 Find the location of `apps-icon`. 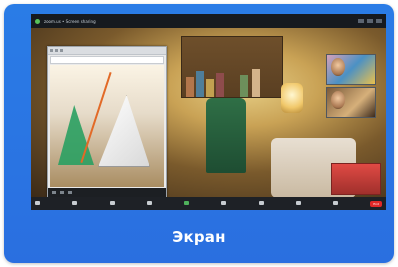

apps-icon is located at coordinates (335, 203).